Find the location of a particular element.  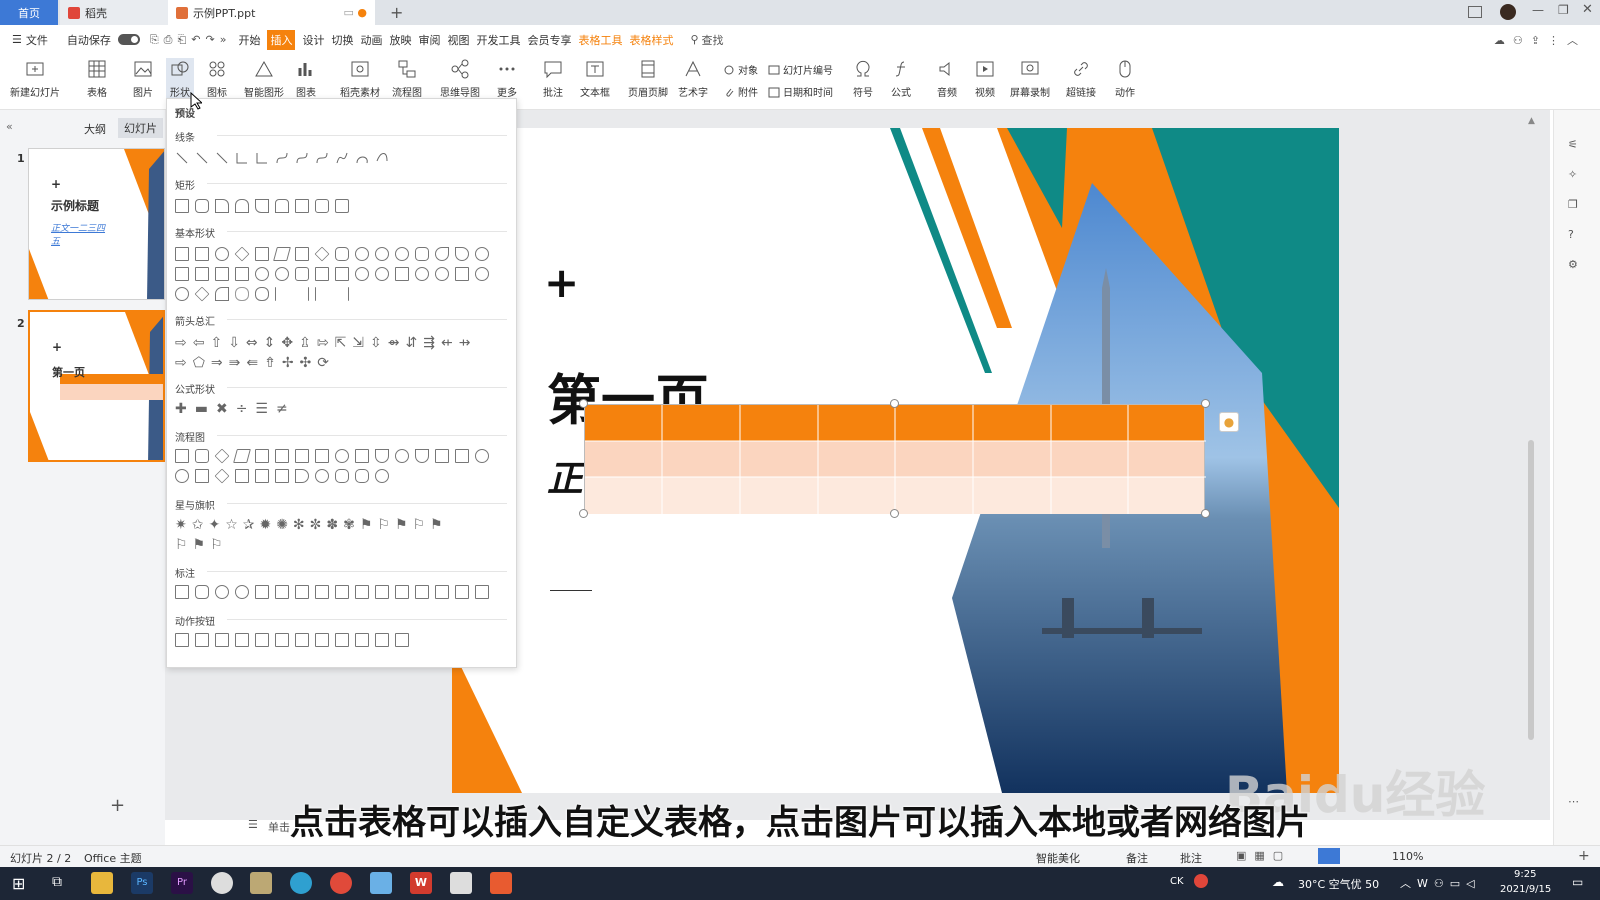

weather-status: 30°C 空气优 50 is located at coordinates (1338, 884).